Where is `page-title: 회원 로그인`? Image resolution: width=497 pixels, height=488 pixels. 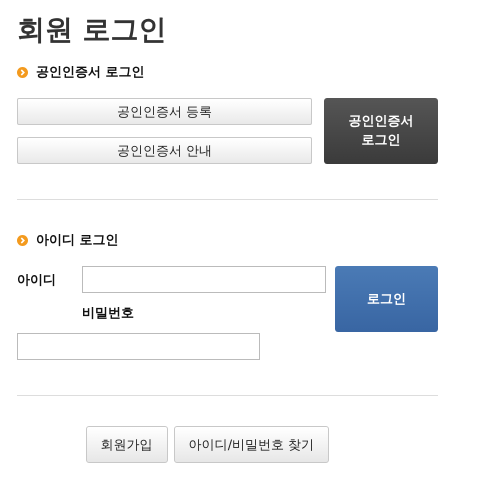
page-title: 회원 로그인 is located at coordinates (92, 30).